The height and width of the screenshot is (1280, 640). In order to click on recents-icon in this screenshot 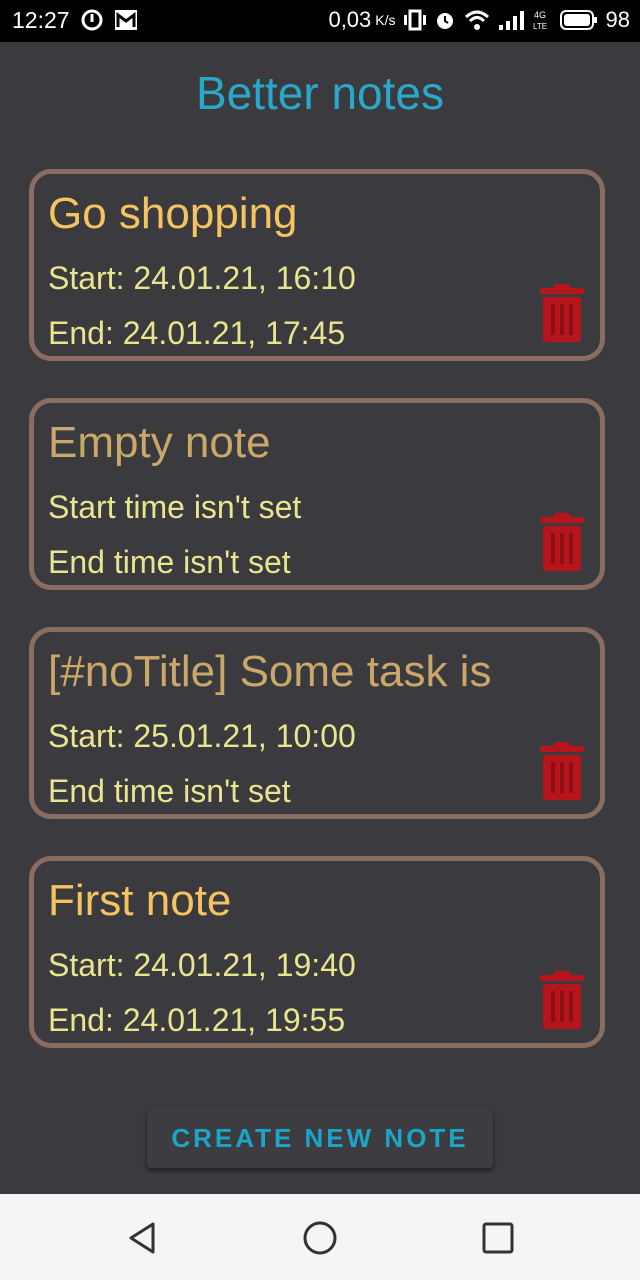, I will do `click(498, 1238)`.